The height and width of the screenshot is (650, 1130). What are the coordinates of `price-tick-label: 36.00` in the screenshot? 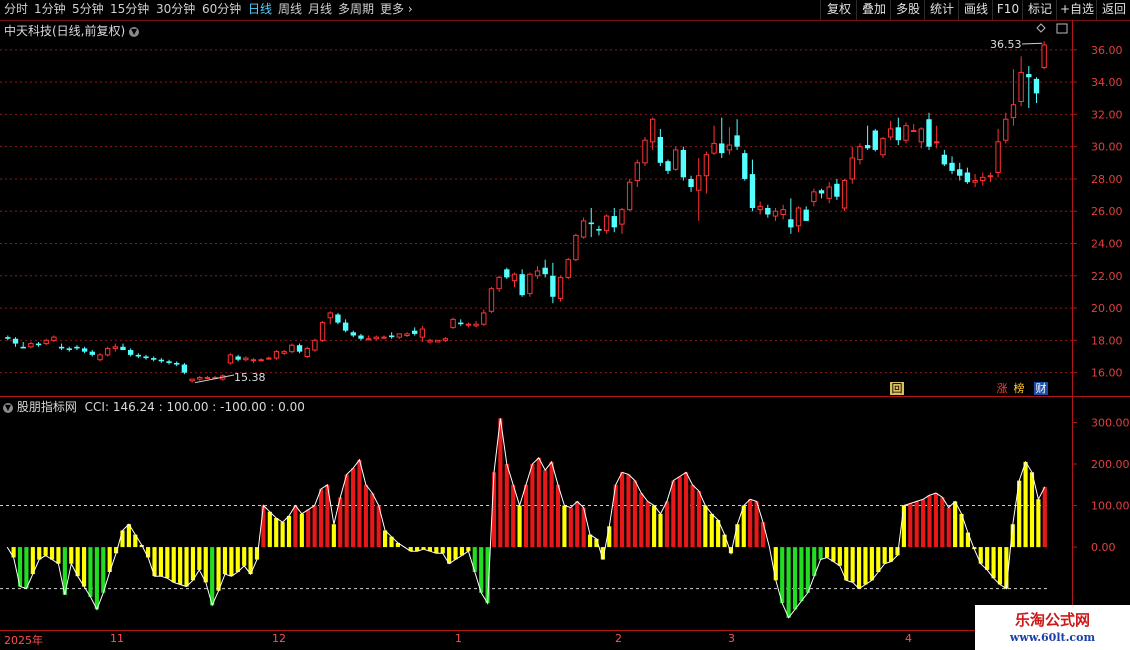 It's located at (1107, 50).